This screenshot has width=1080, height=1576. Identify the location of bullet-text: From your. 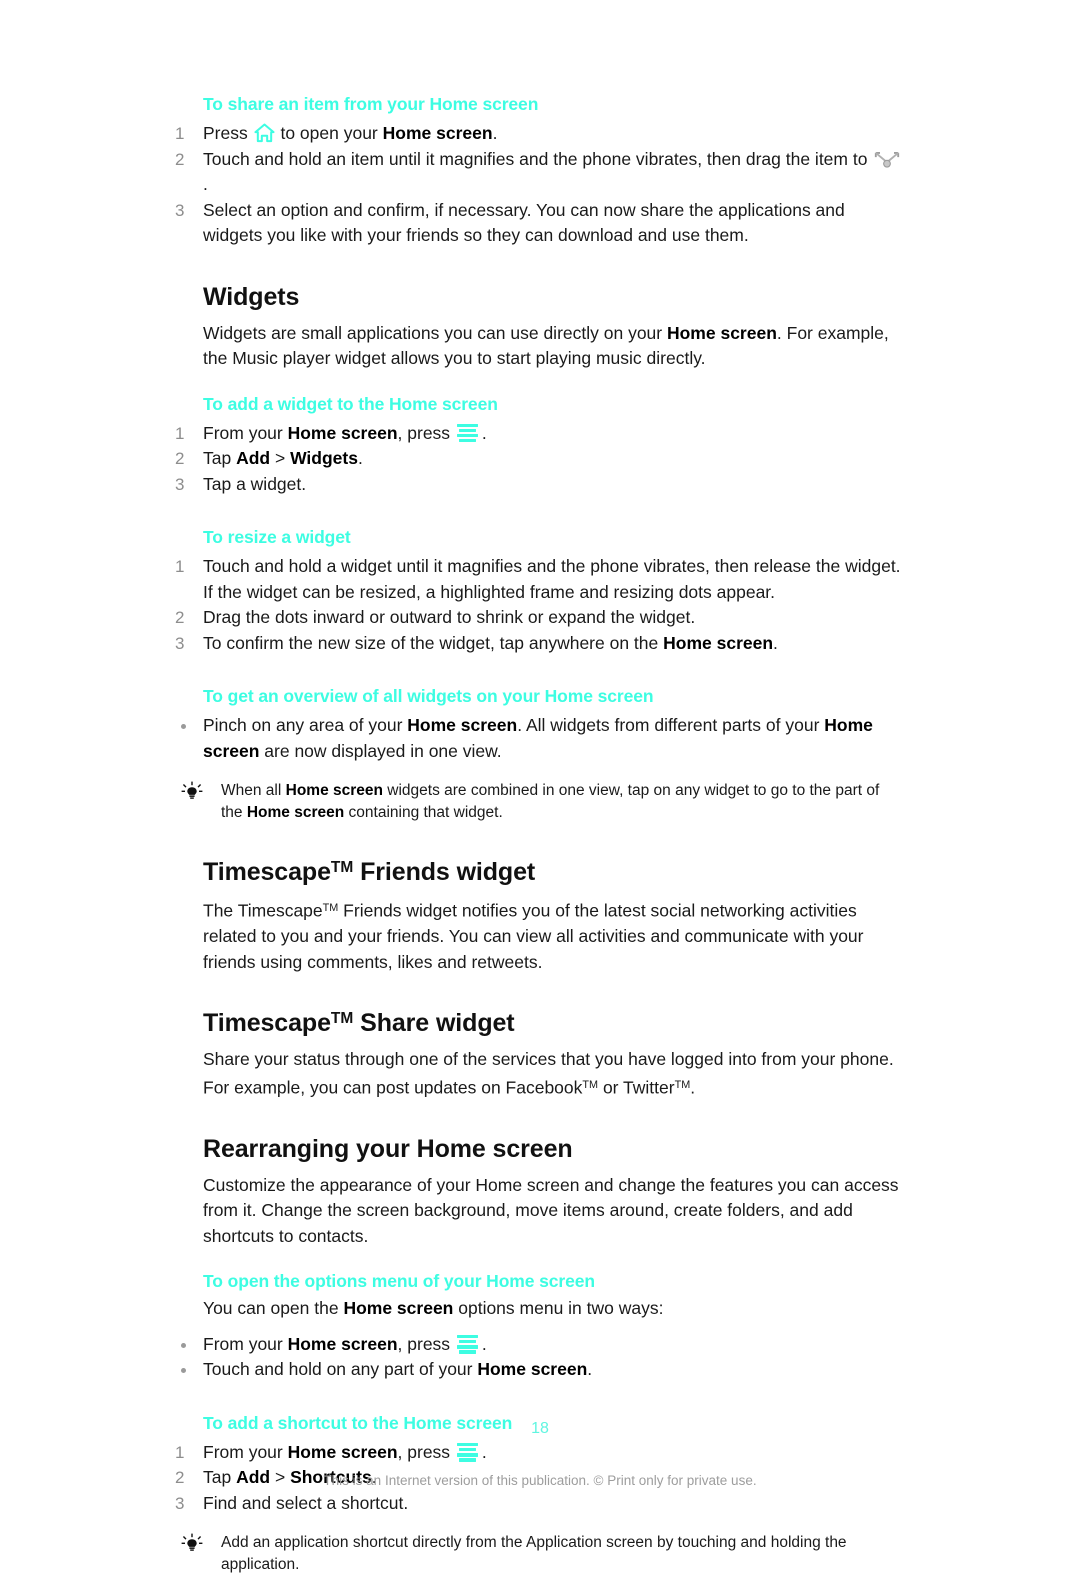
(245, 1343).